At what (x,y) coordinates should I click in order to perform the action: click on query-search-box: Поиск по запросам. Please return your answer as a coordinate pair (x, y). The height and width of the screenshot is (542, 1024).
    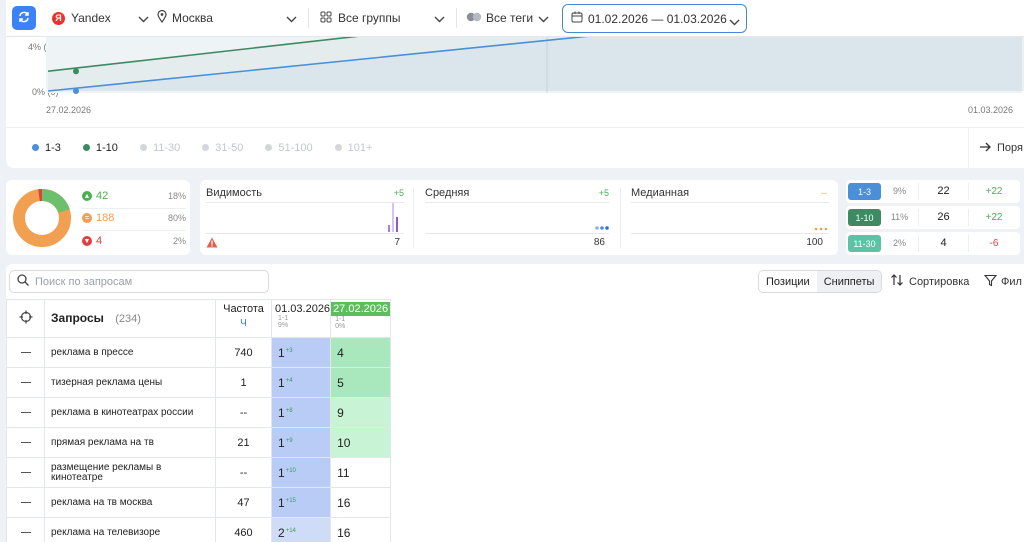
    Looking at the image, I should click on (139, 281).